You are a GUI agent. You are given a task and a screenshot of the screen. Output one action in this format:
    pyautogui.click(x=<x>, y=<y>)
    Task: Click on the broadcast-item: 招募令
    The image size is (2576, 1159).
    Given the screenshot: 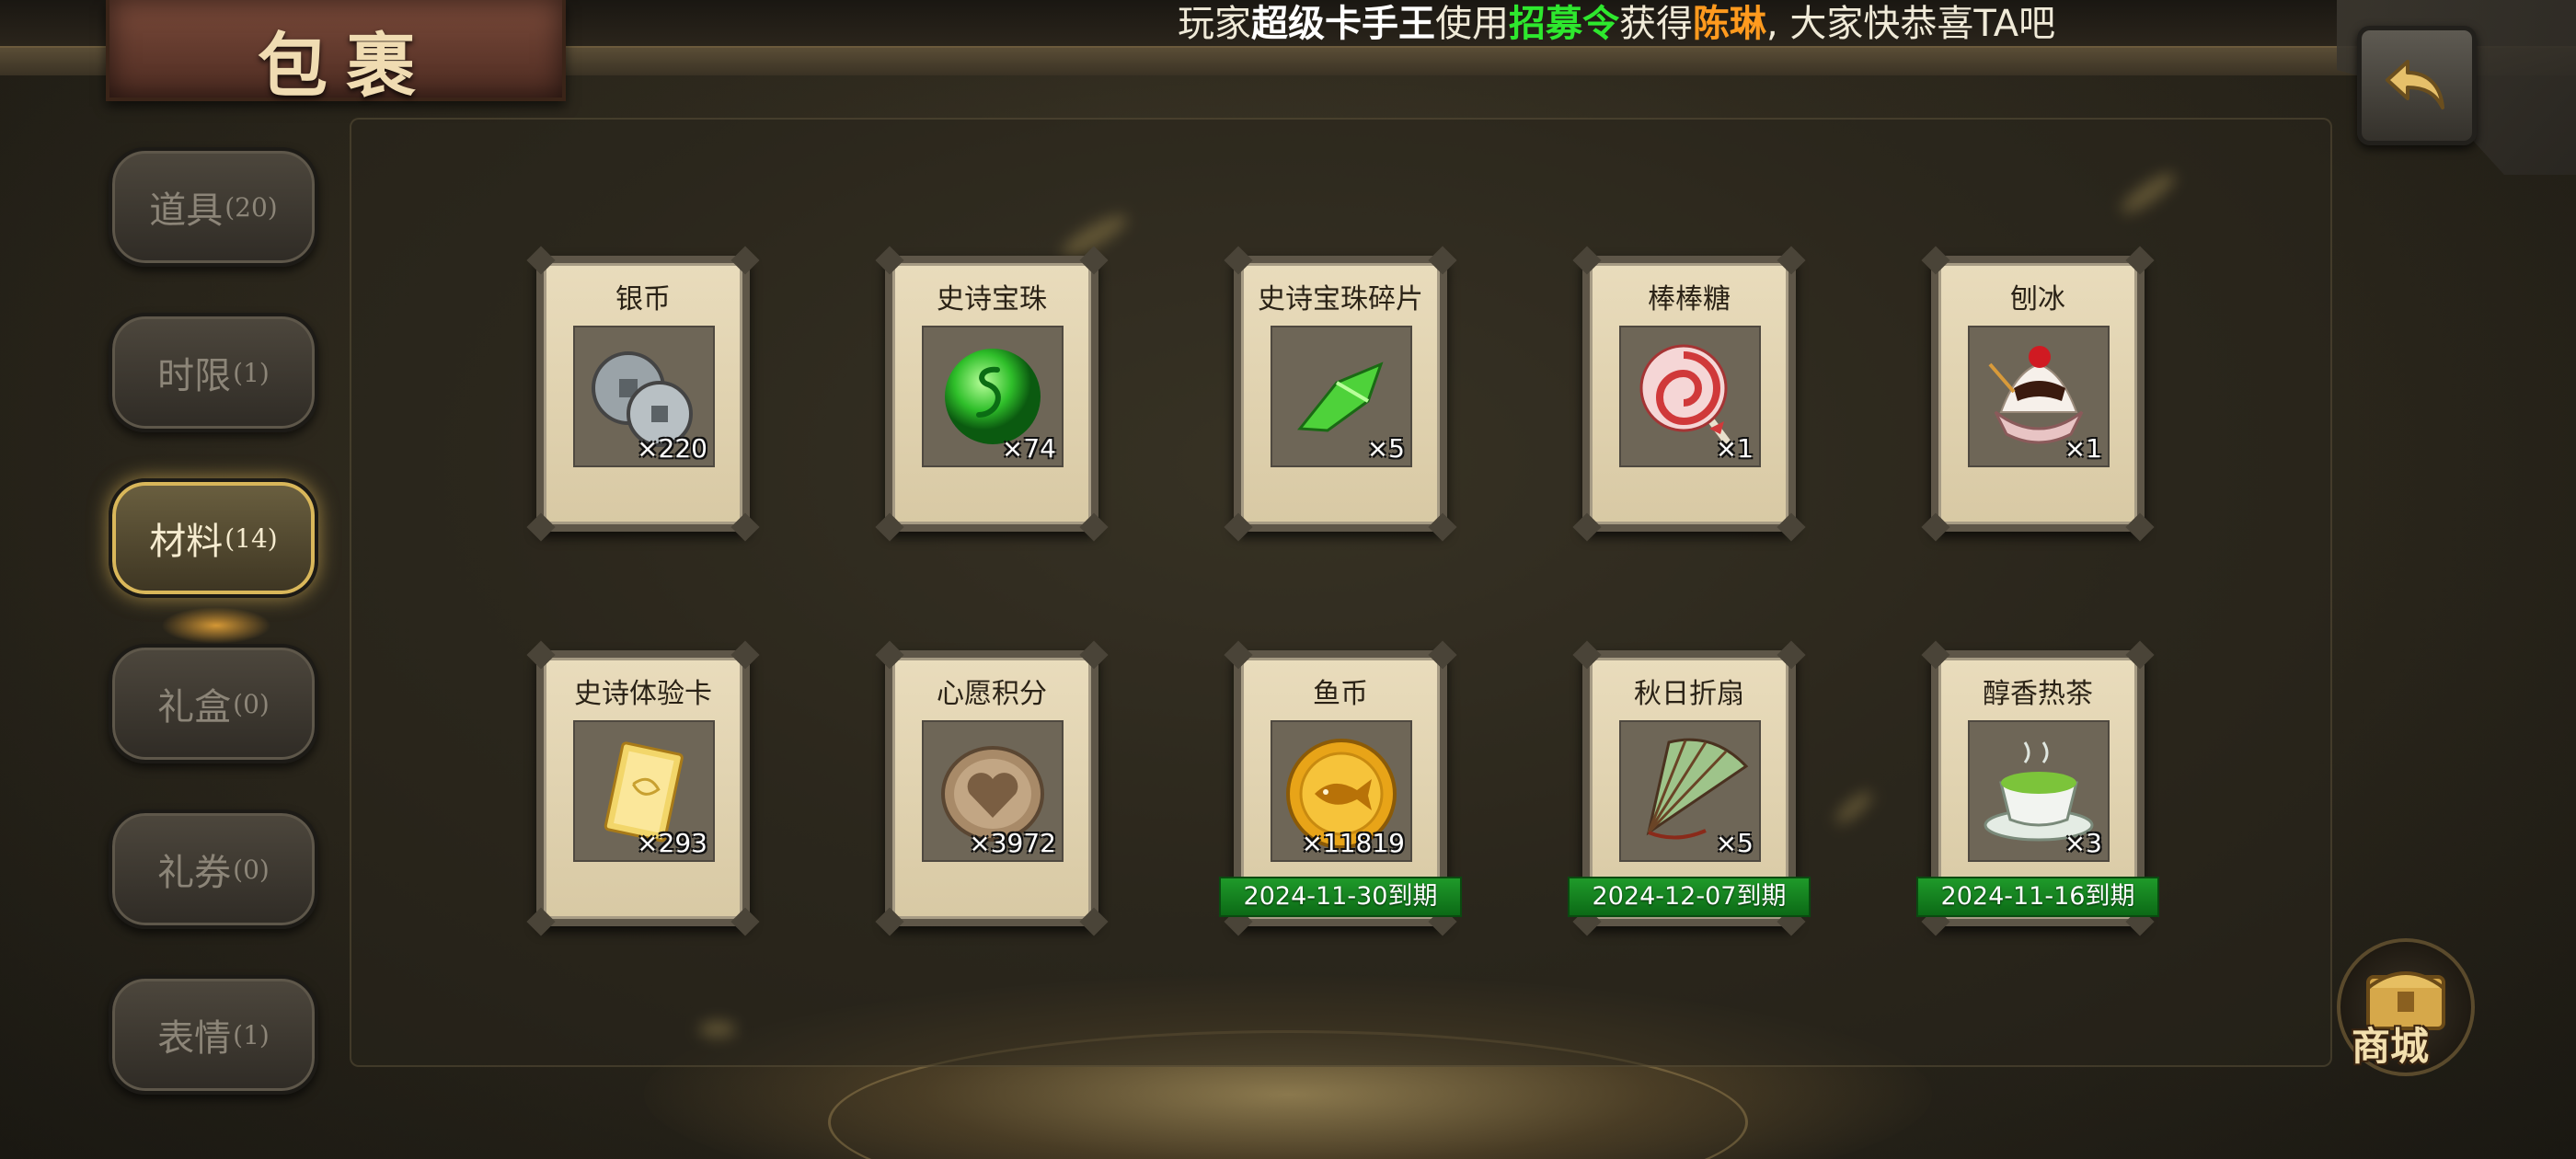 What is the action you would take?
    pyautogui.click(x=1564, y=24)
    